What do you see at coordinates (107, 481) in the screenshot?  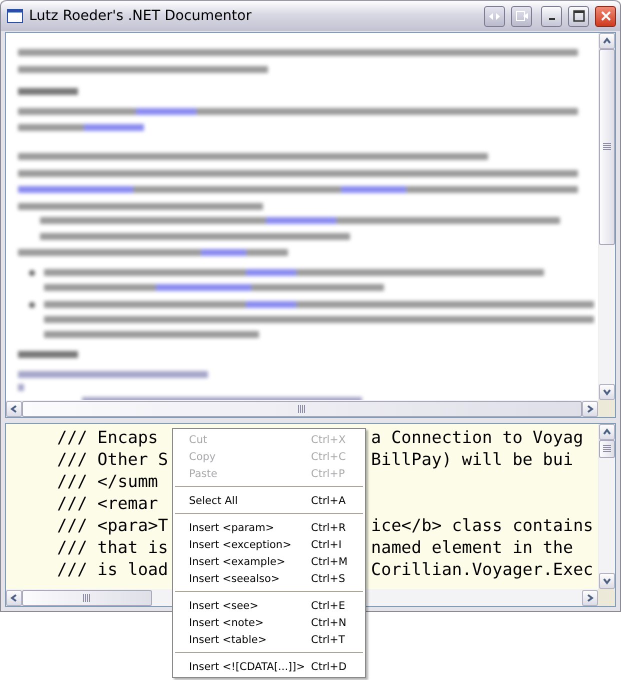 I see `code-line: /// </summ` at bounding box center [107, 481].